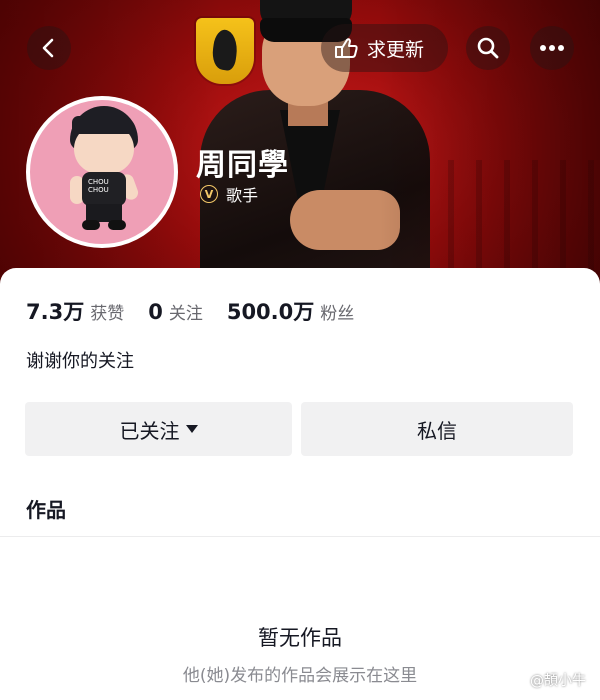 This screenshot has height=700, width=600. I want to click on following-button: 已关注, so click(158, 429).